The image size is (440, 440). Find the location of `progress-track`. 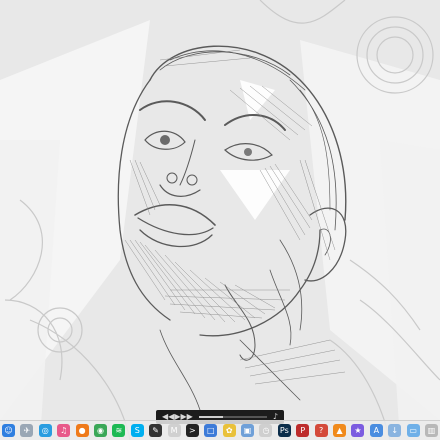

progress-track is located at coordinates (232, 417).